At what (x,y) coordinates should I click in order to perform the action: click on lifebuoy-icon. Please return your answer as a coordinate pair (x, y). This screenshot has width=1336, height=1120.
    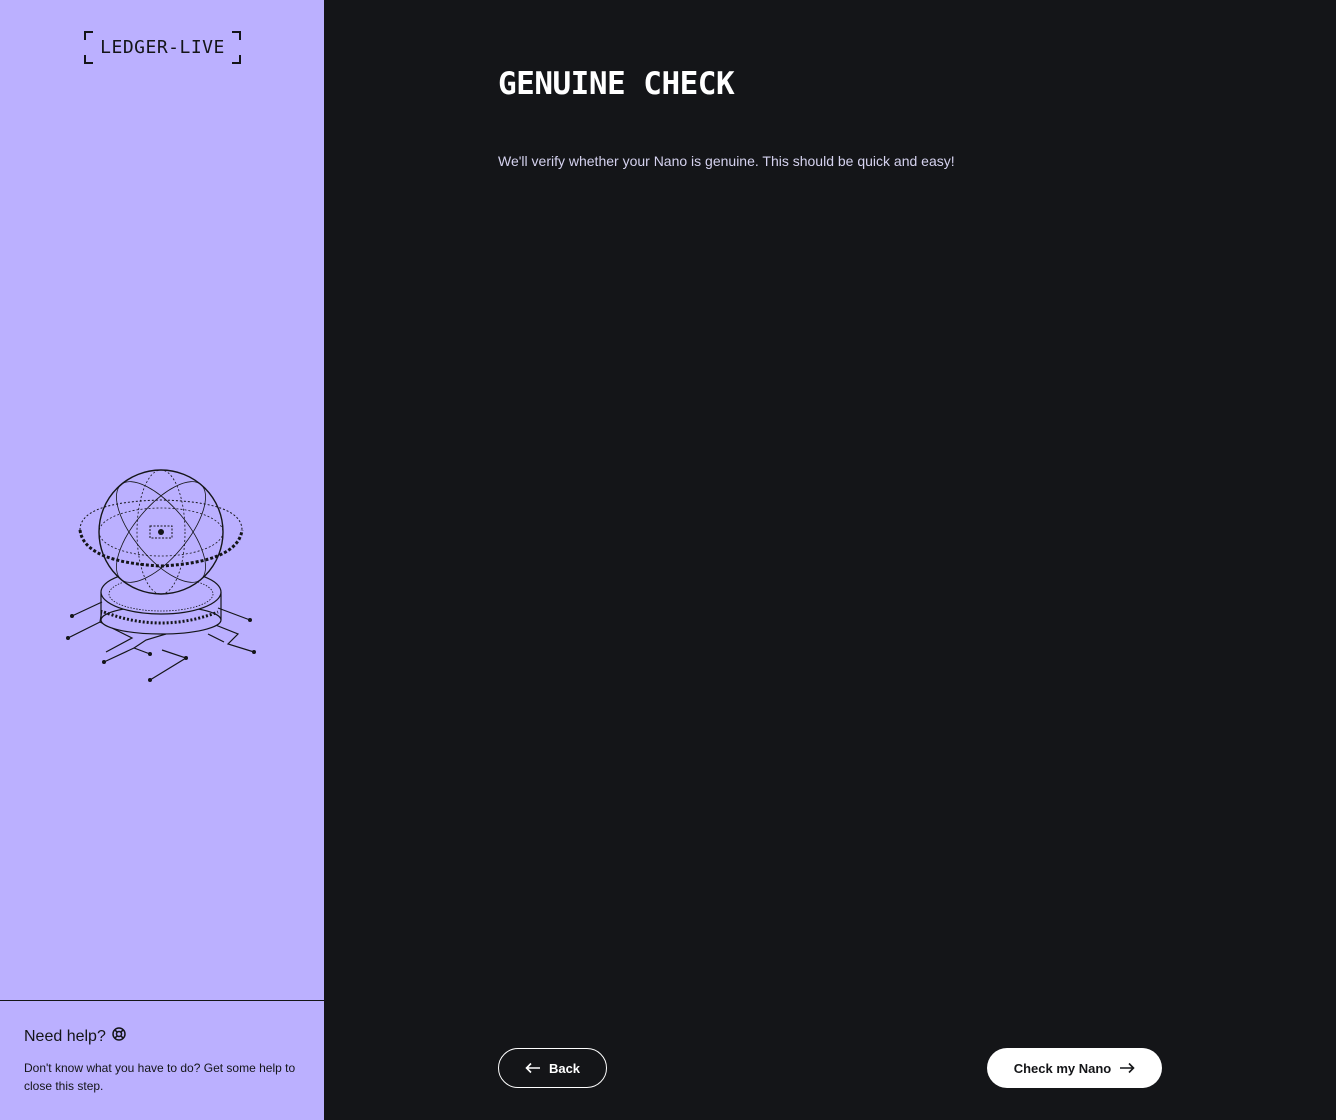
    Looking at the image, I should click on (119, 1036).